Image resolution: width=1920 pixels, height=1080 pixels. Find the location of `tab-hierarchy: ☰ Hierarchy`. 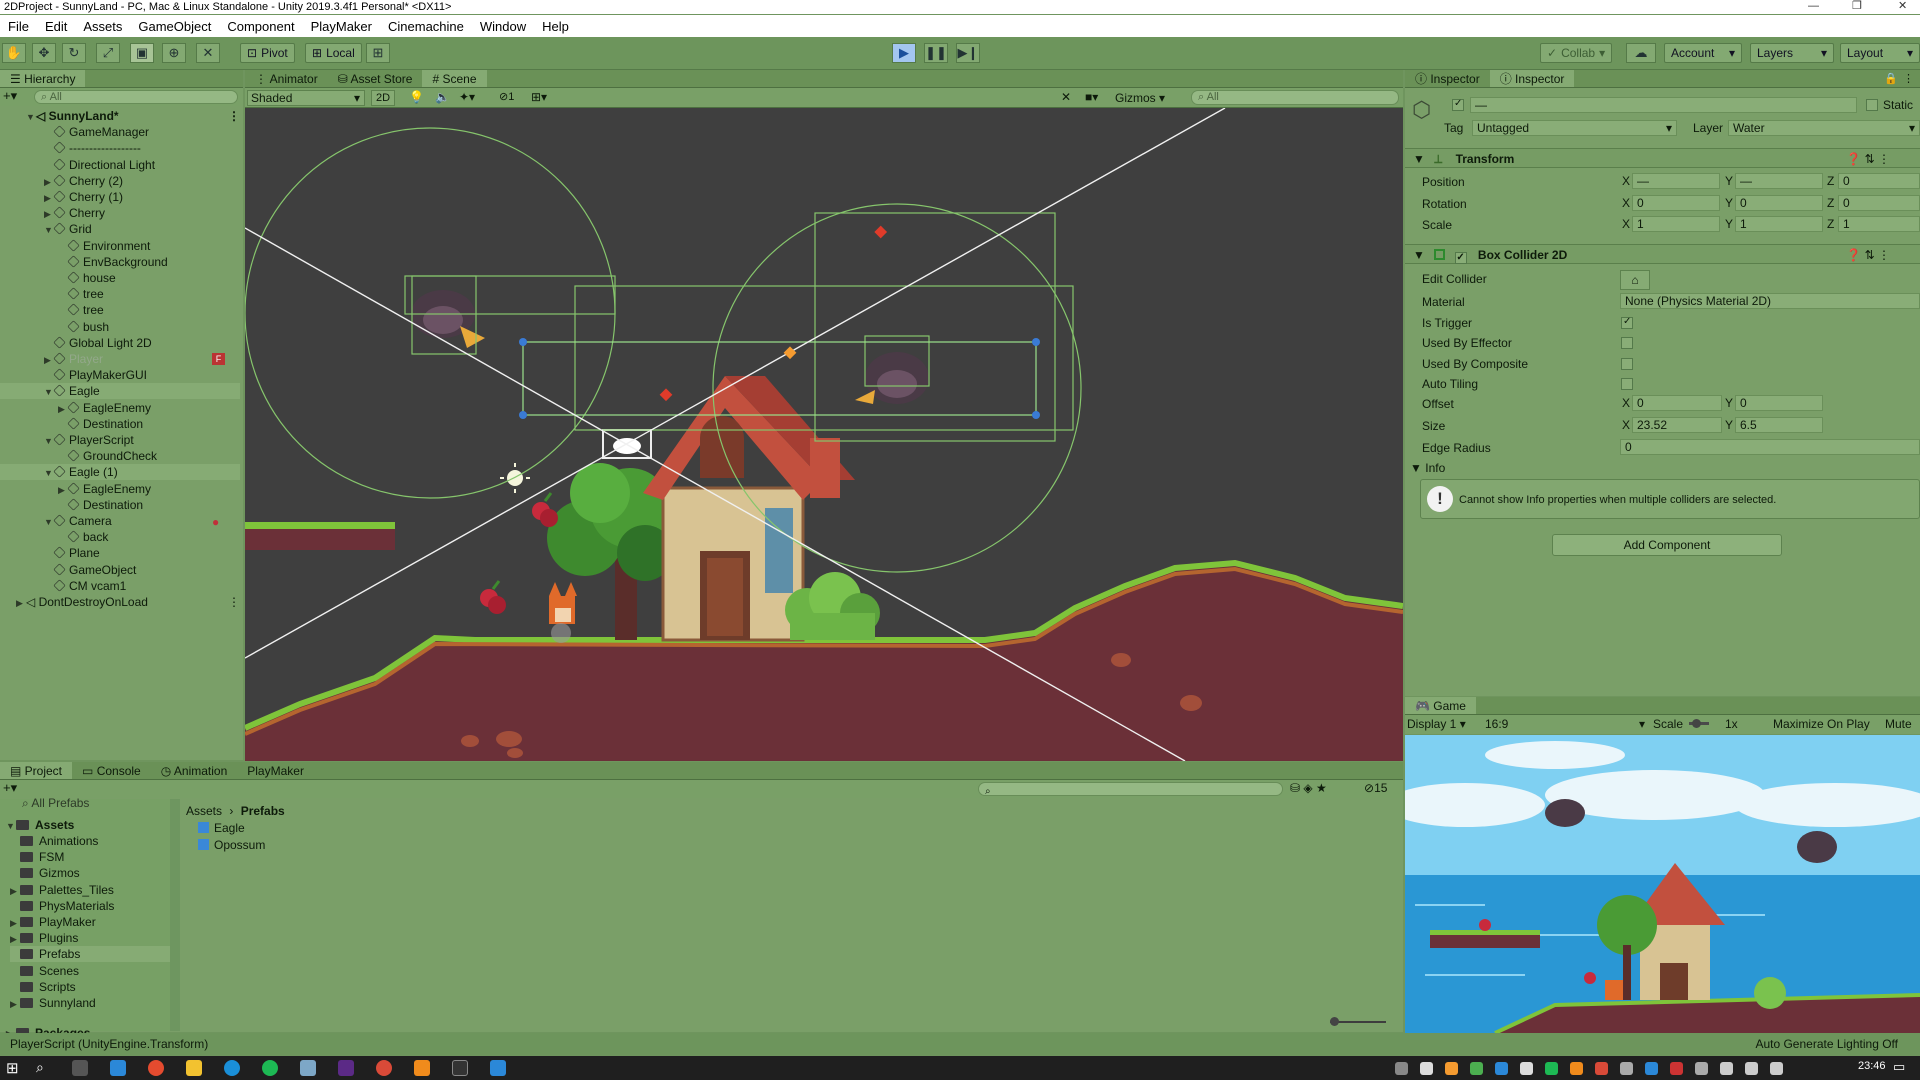

tab-hierarchy: ☰ Hierarchy is located at coordinates (43, 78).